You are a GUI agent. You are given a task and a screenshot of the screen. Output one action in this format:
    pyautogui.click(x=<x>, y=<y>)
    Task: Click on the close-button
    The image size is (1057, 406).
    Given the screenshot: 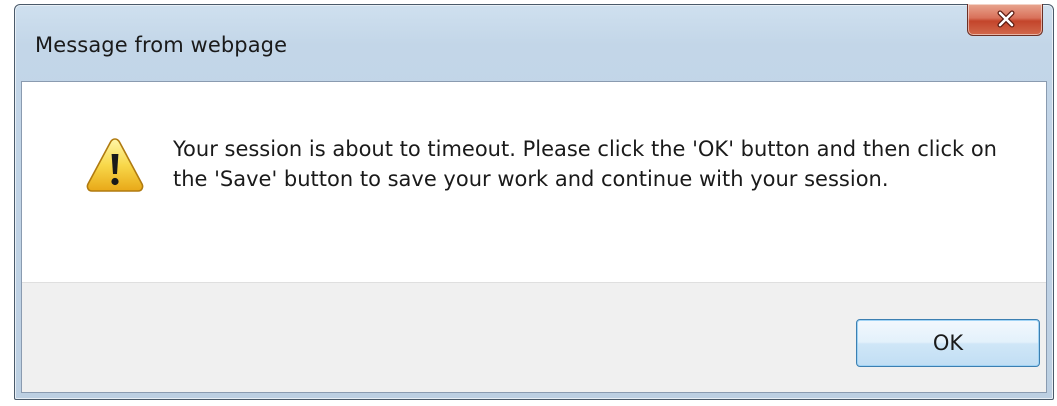 What is the action you would take?
    pyautogui.click(x=1005, y=20)
    